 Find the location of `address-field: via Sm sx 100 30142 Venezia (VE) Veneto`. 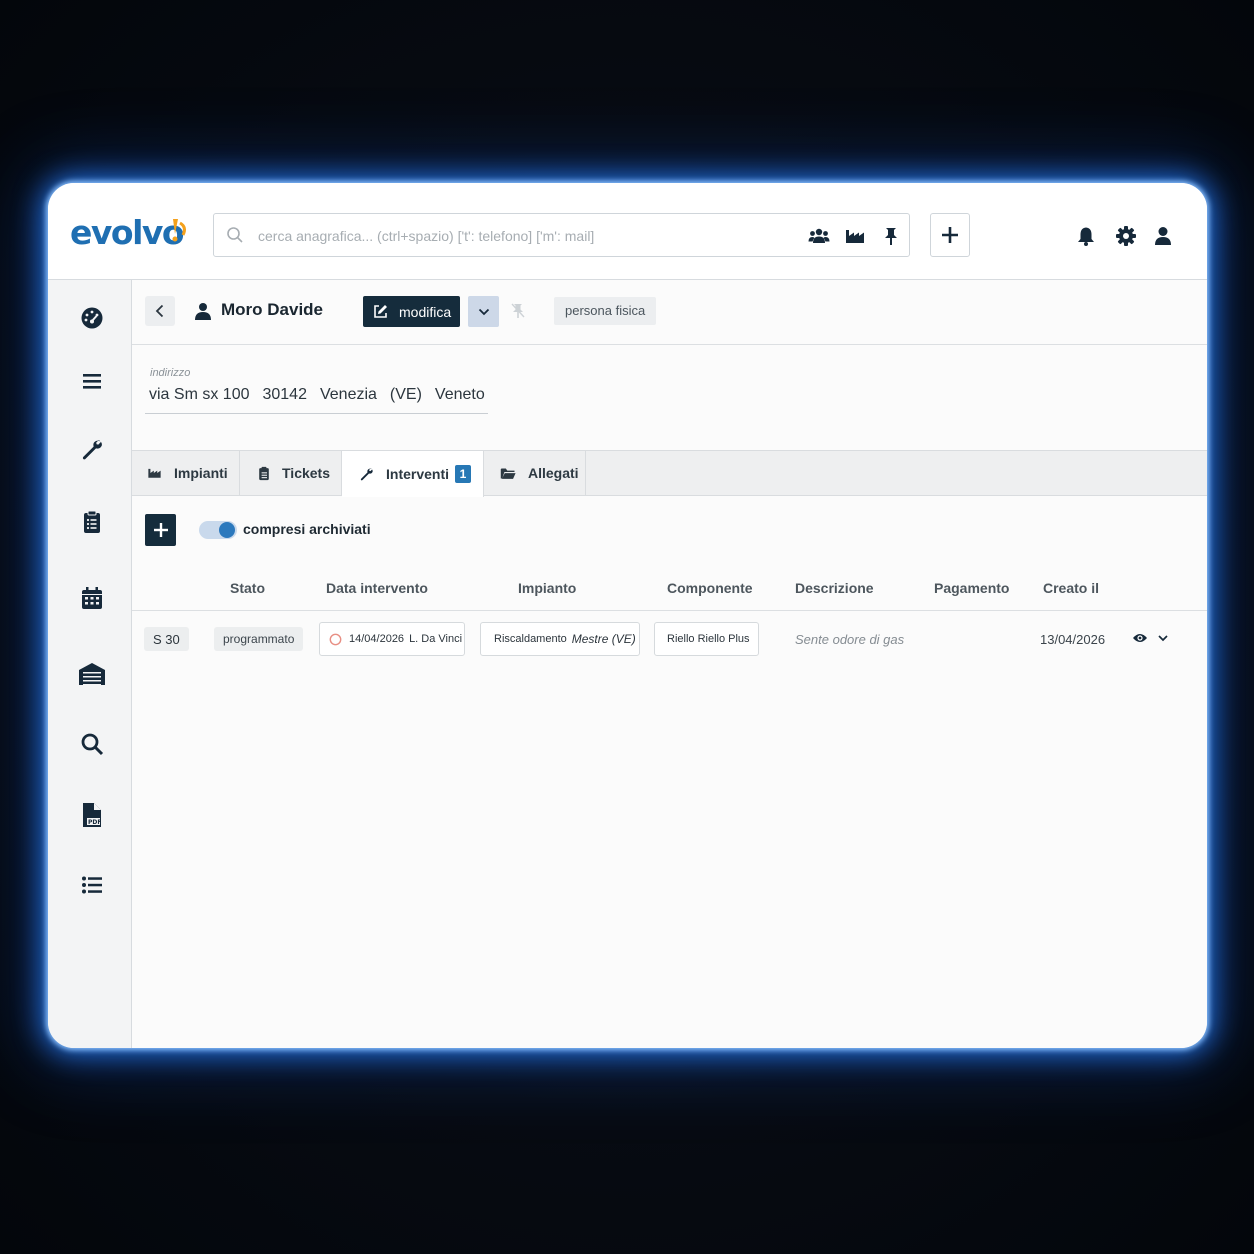

address-field: via Sm sx 100 30142 Venezia (VE) Veneto is located at coordinates (316, 400).